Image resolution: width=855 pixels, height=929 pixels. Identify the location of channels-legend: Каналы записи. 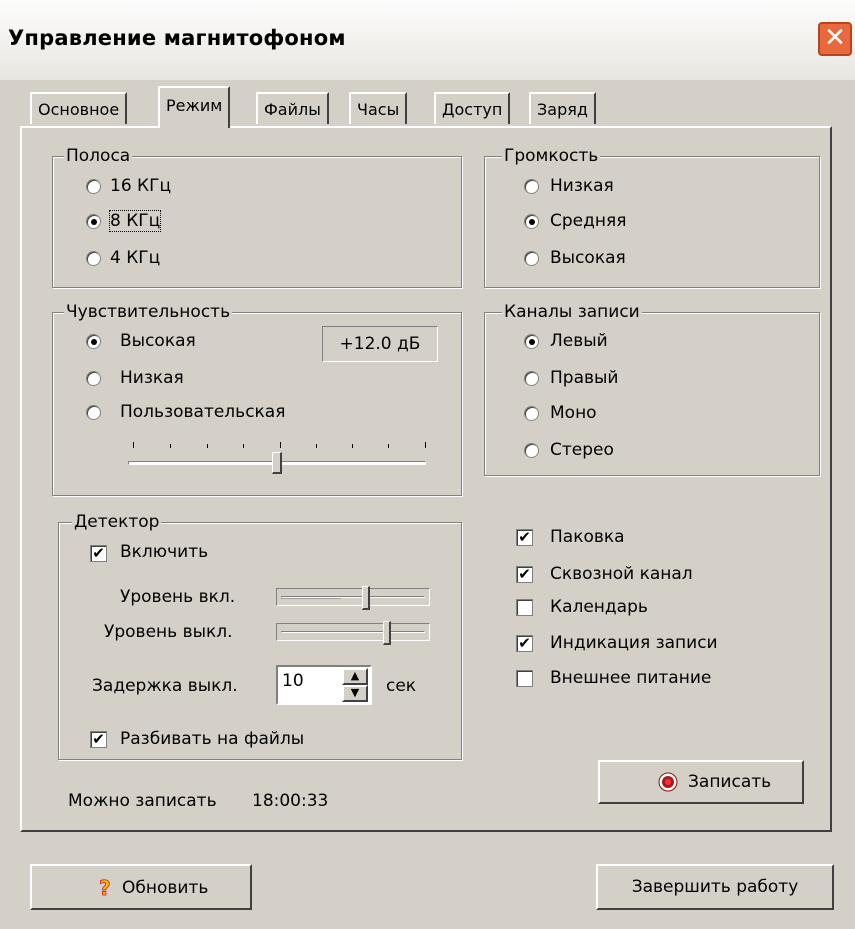
(572, 312).